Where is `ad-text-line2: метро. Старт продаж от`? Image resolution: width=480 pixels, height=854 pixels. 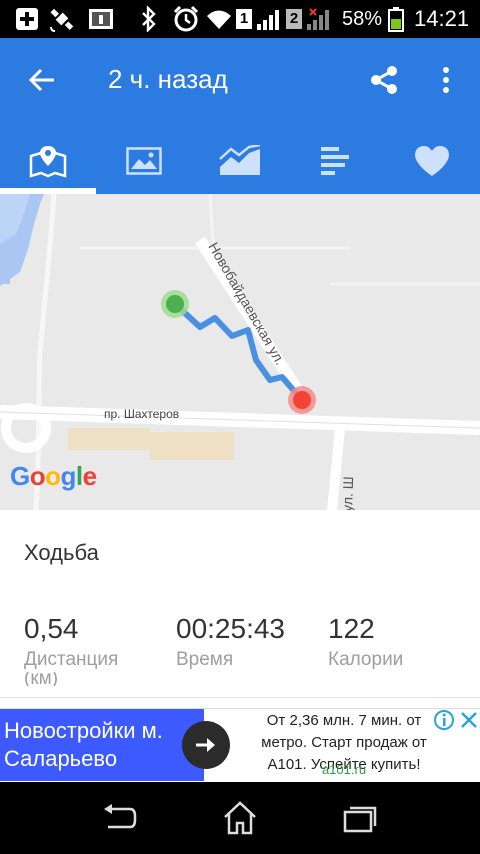 ad-text-line2: метро. Старт продаж от is located at coordinates (344, 742).